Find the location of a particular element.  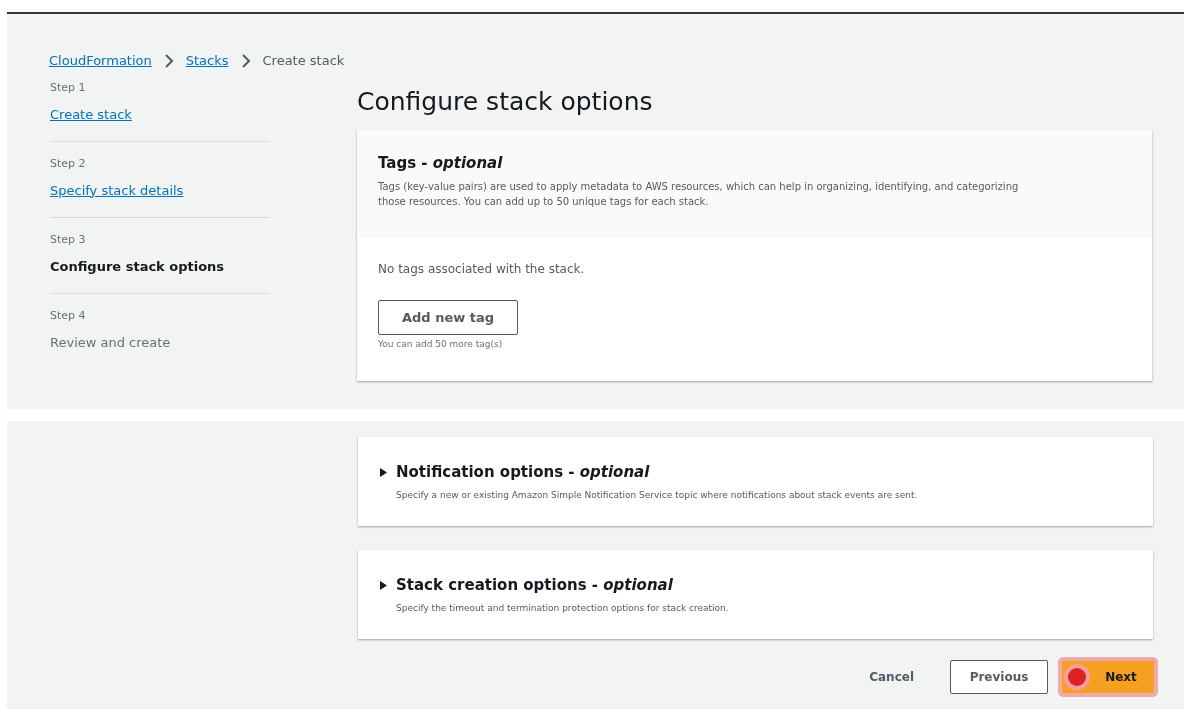

empty-message: No tags associated with the stack. is located at coordinates (481, 269).